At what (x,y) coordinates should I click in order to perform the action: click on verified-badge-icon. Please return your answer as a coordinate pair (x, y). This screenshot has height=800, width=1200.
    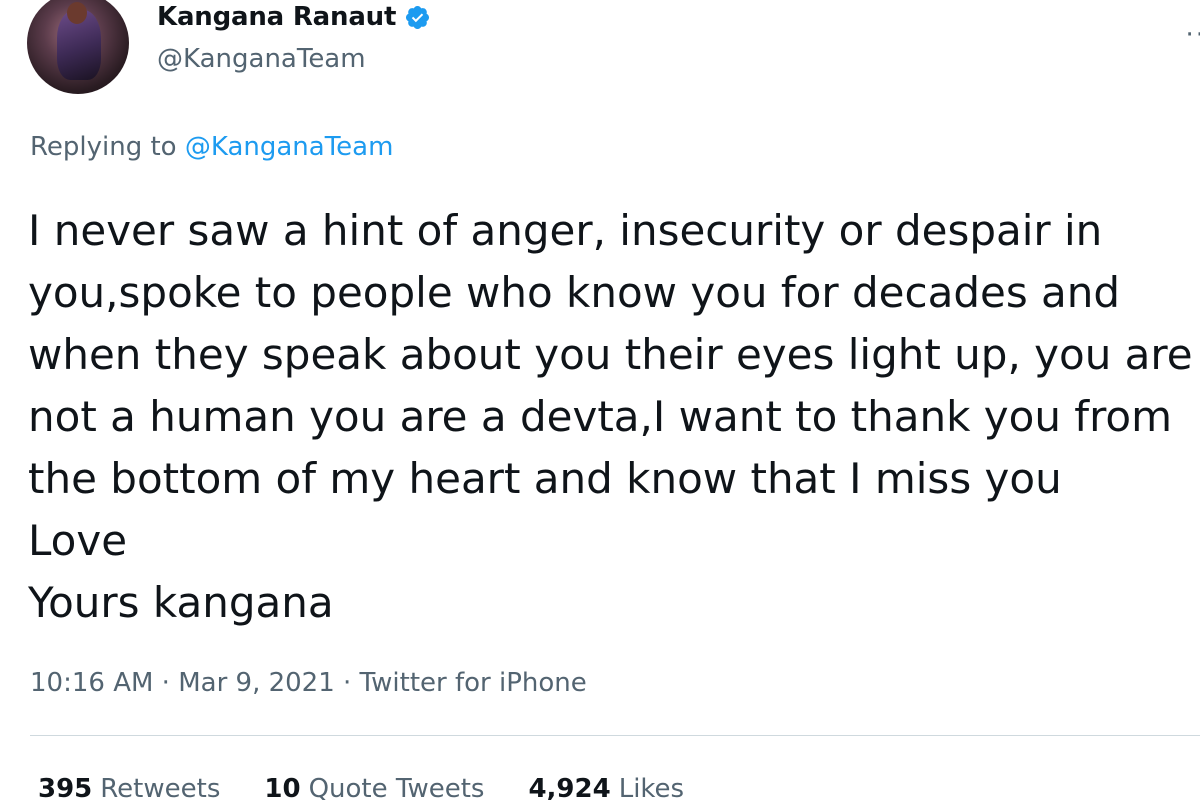
    Looking at the image, I should click on (418, 17).